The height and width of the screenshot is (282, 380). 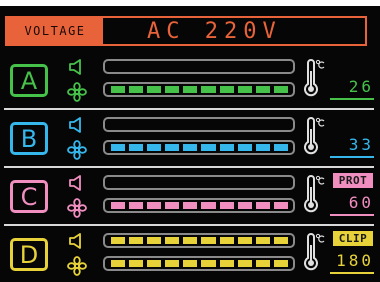 What do you see at coordinates (55, 31) in the screenshot?
I see `voltage-label: VOLTAGE` at bounding box center [55, 31].